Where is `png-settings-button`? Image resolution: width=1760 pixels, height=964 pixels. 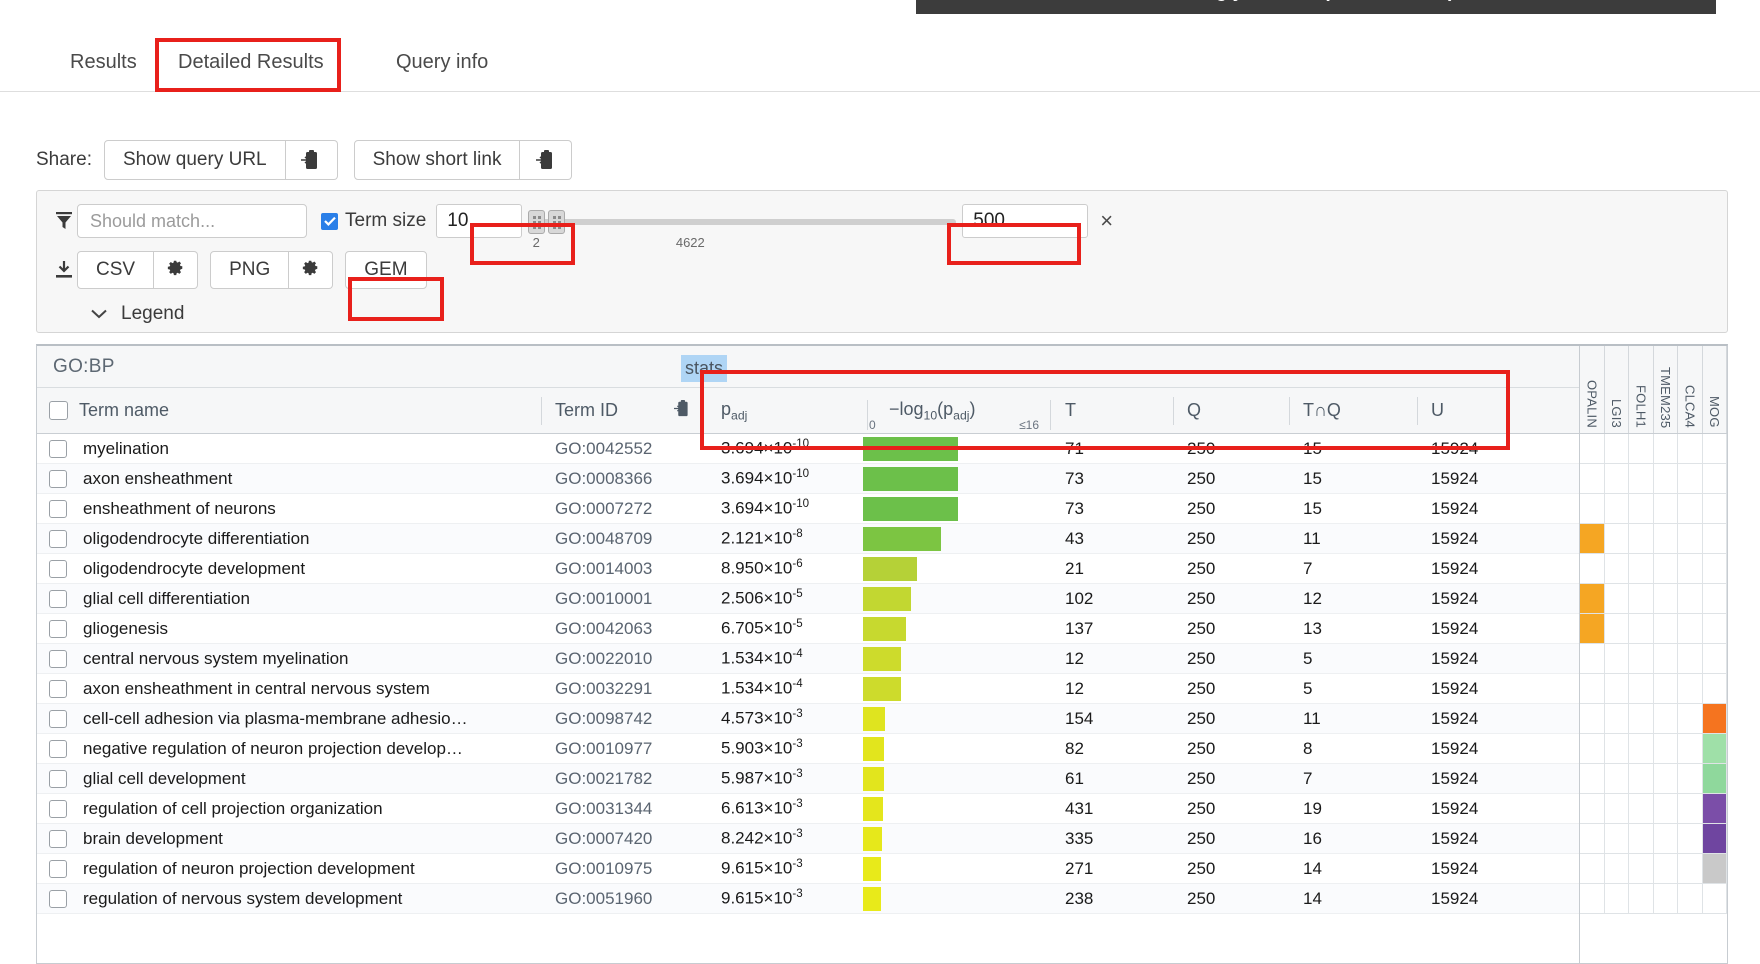 png-settings-button is located at coordinates (311, 270).